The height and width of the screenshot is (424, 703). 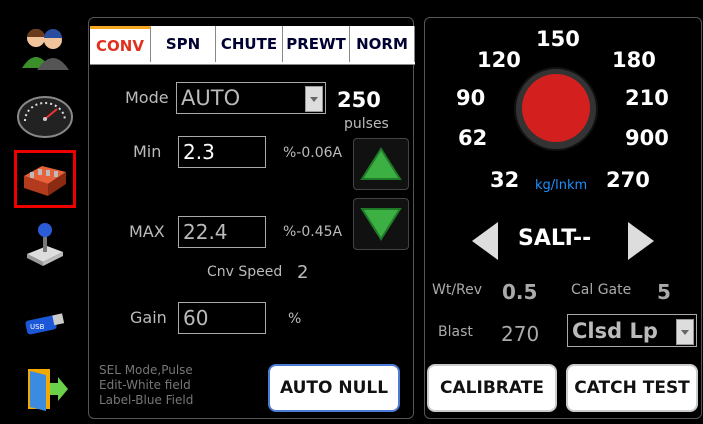 What do you see at coordinates (313, 153) in the screenshot?
I see `min-unit: %-0.06A` at bounding box center [313, 153].